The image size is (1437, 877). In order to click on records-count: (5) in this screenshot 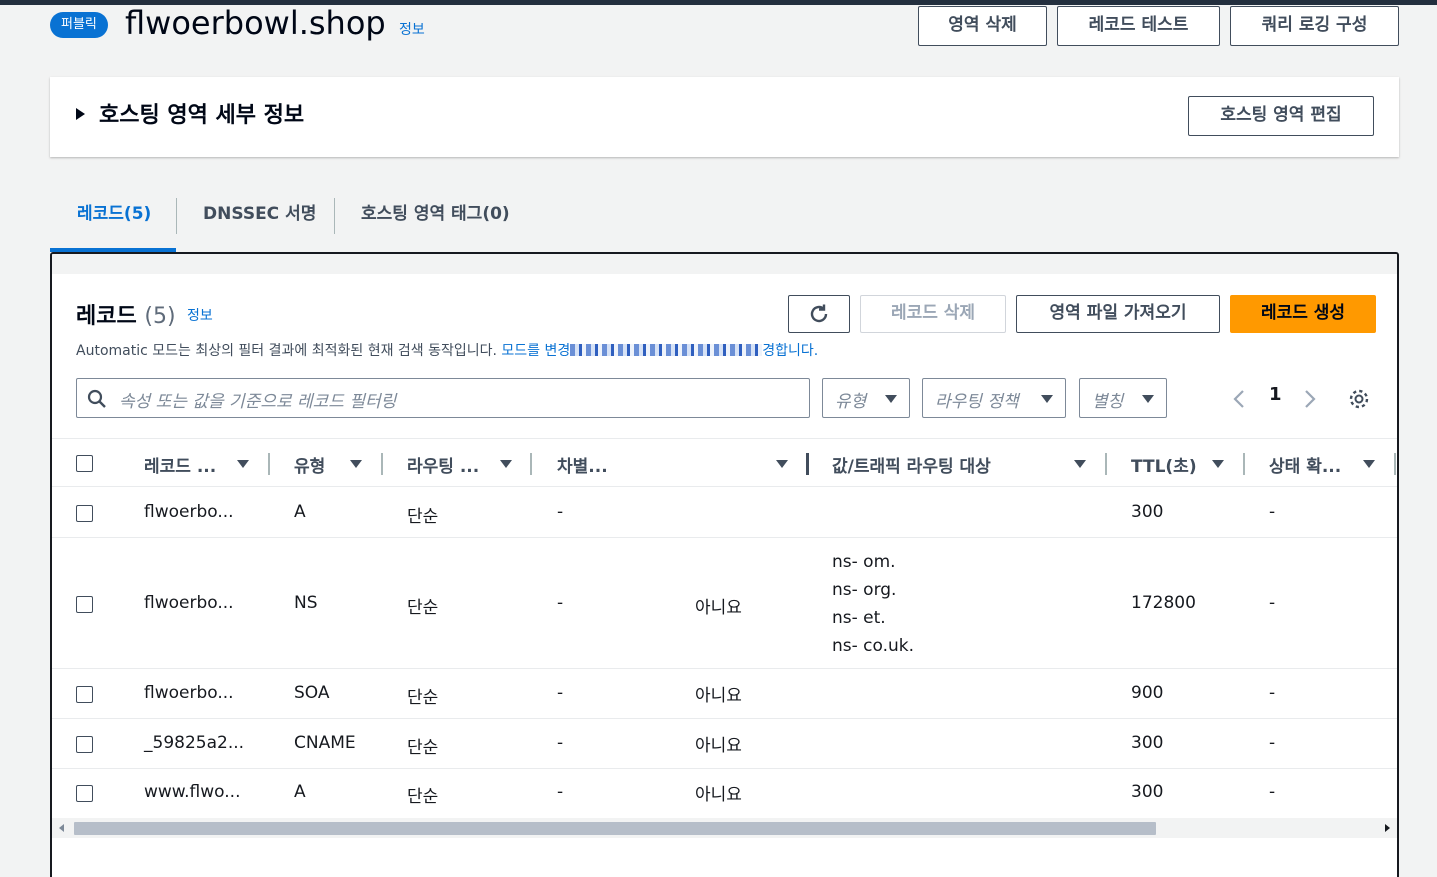, I will do `click(160, 316)`.